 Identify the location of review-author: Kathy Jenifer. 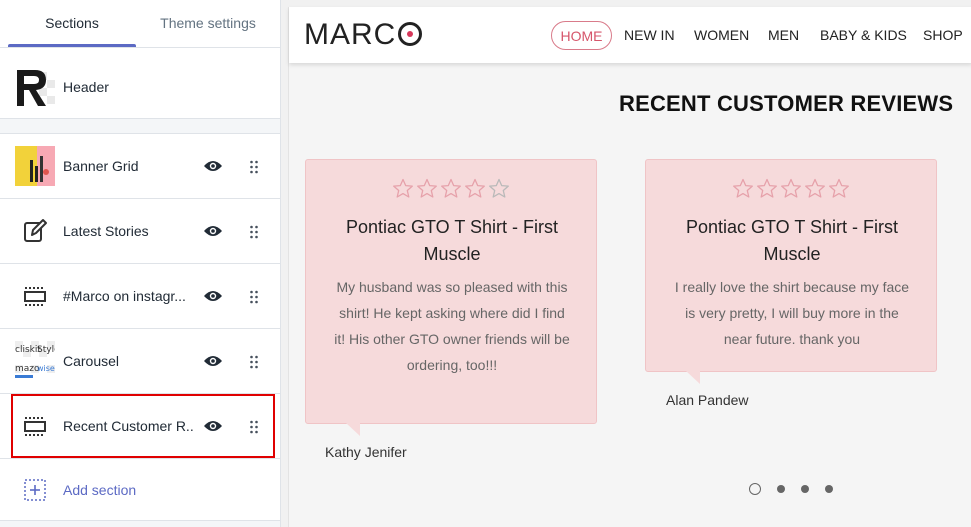
(366, 452).